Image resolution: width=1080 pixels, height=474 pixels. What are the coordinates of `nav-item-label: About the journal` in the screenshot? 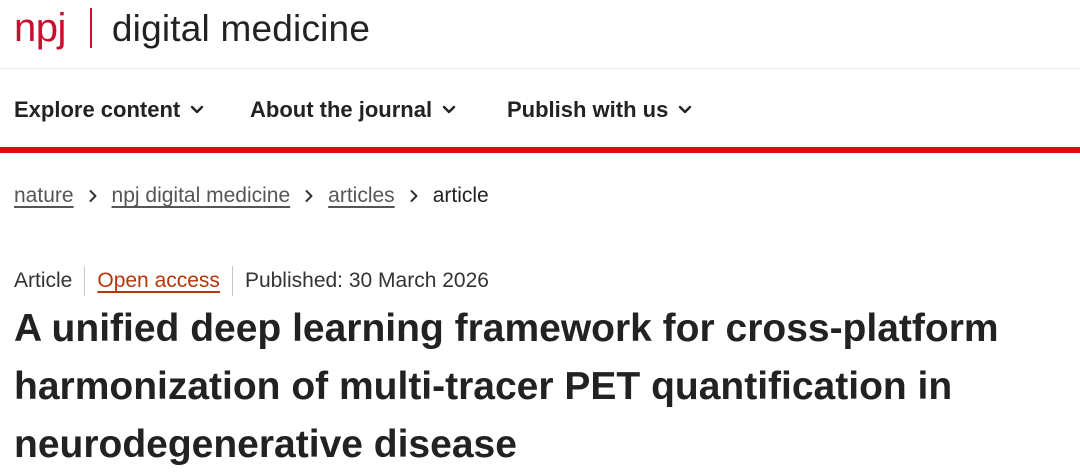 It's located at (341, 109).